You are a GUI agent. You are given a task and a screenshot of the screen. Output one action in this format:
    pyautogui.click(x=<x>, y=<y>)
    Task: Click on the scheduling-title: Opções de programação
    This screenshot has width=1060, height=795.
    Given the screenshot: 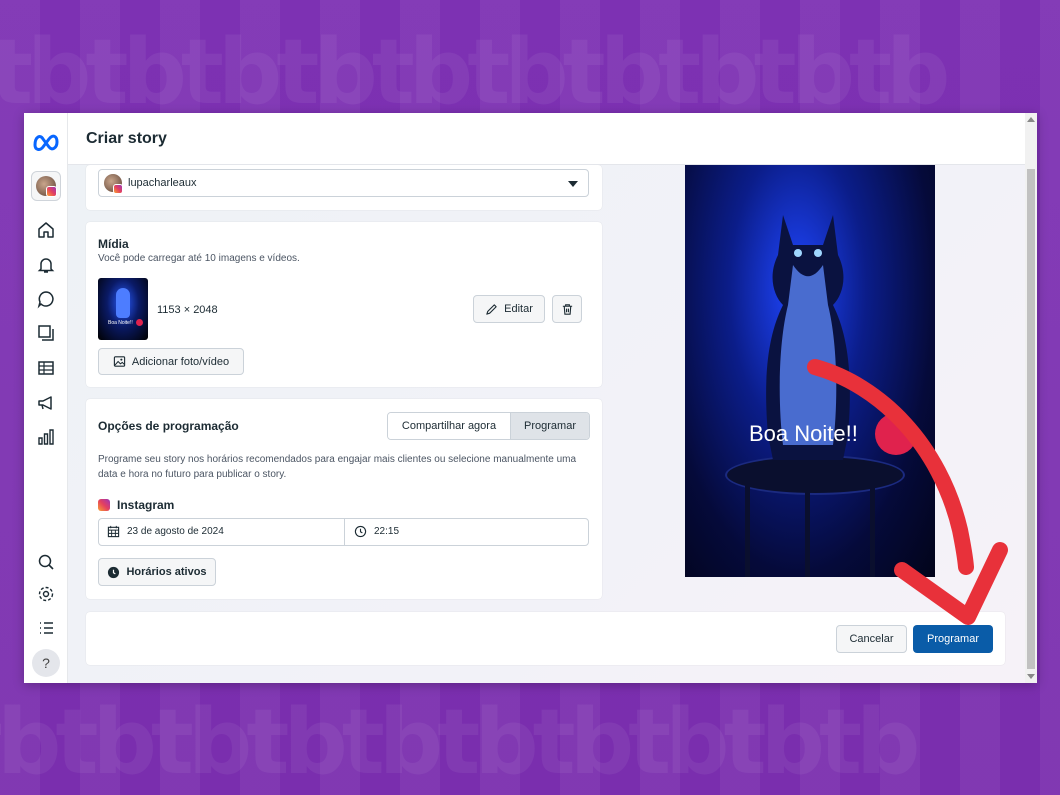 What is the action you would take?
    pyautogui.click(x=168, y=426)
    